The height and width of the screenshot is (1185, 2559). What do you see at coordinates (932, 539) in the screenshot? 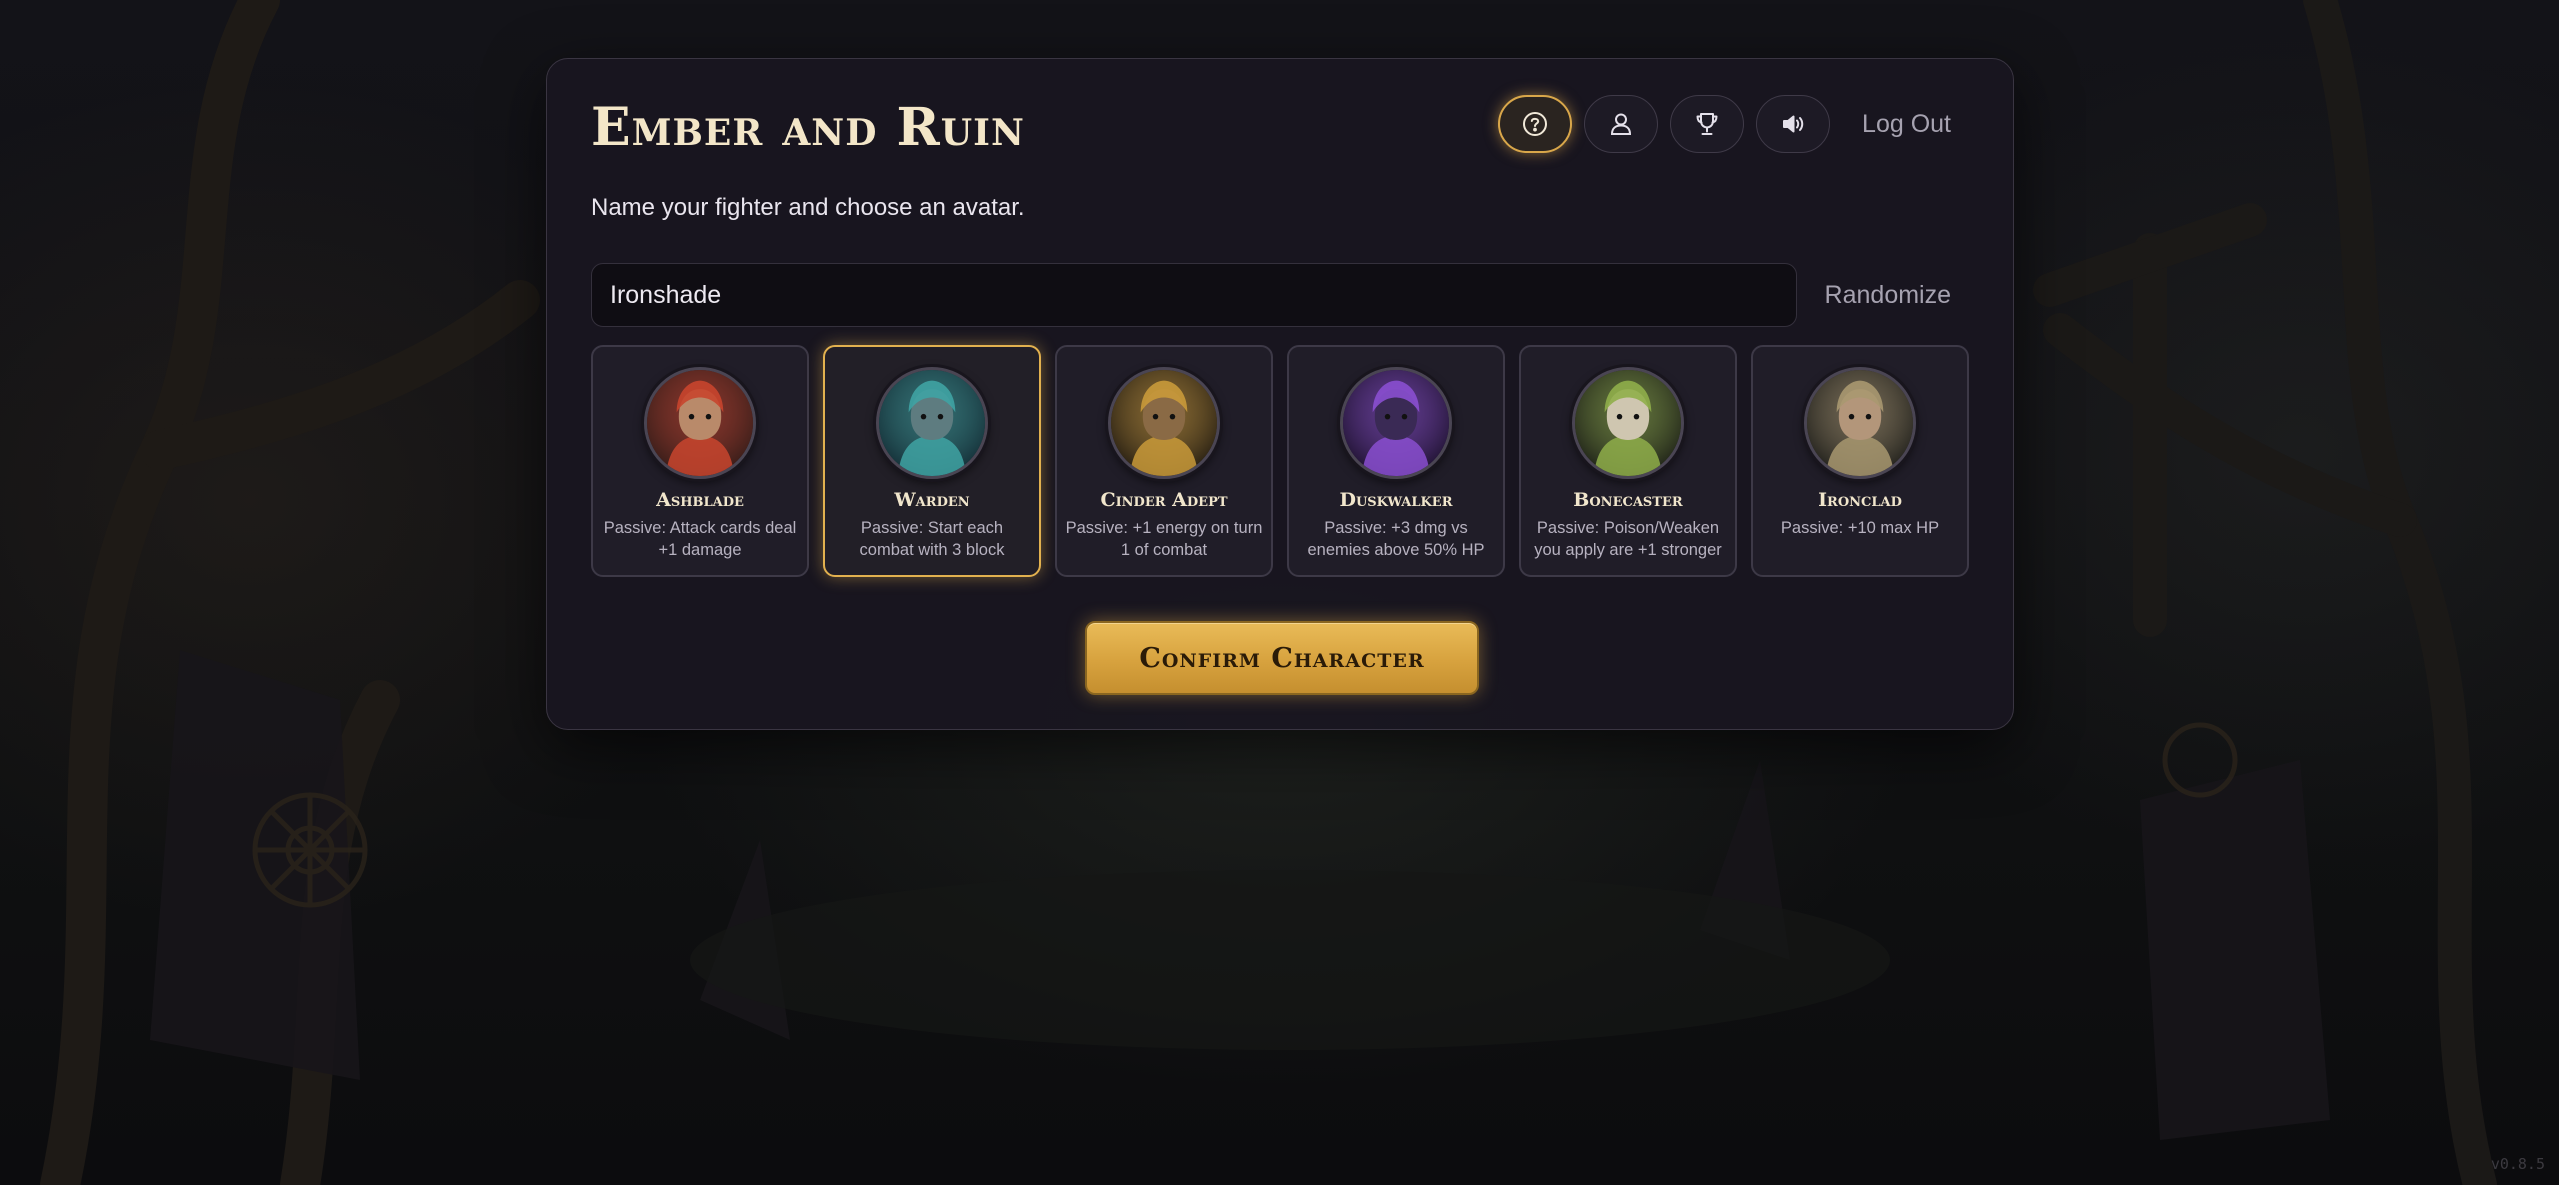
I see `avatar-passive: Passive: Start each combat with 3 block` at bounding box center [932, 539].